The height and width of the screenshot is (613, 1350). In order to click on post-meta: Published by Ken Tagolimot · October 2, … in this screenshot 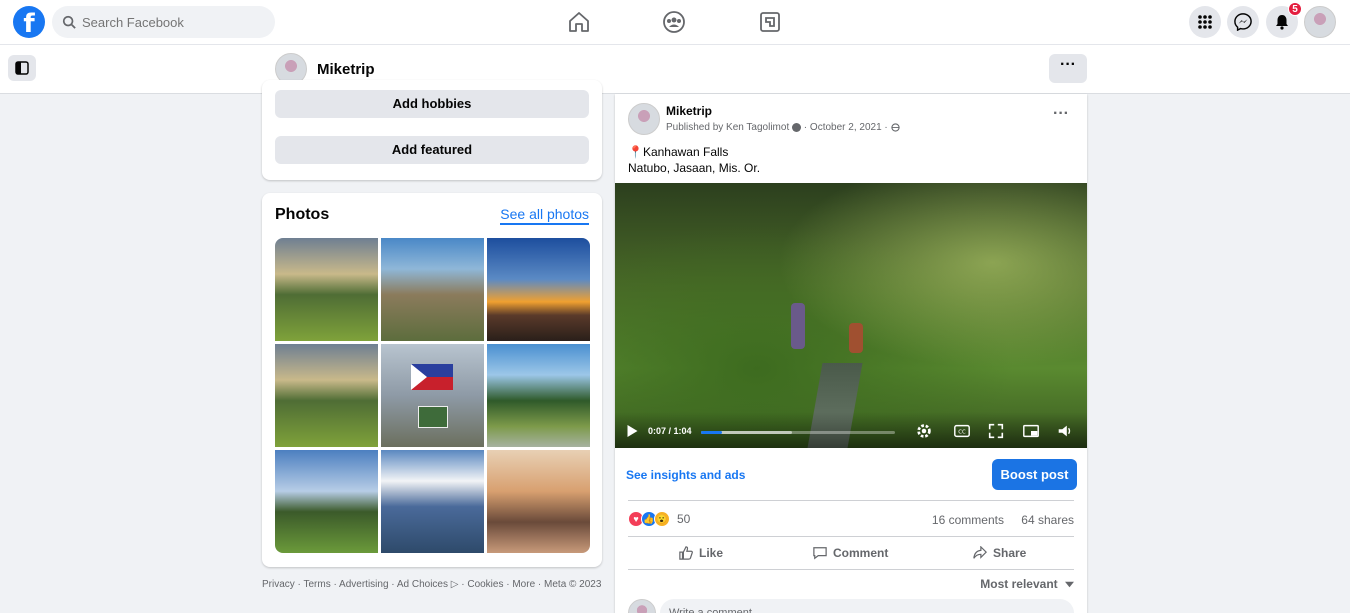, I will do `click(783, 127)`.